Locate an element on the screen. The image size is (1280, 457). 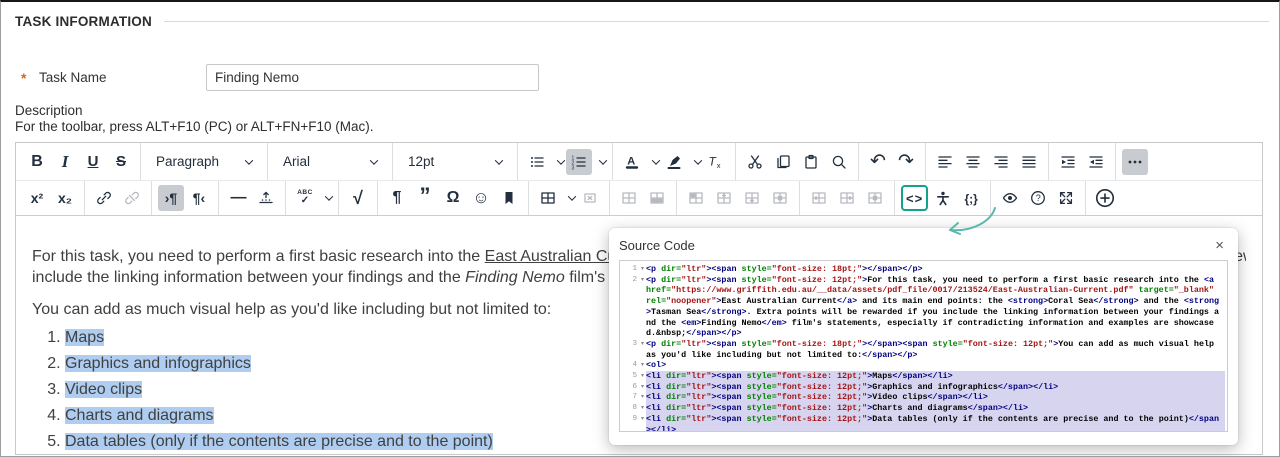
font-size-select: 12pt is located at coordinates (455, 162).